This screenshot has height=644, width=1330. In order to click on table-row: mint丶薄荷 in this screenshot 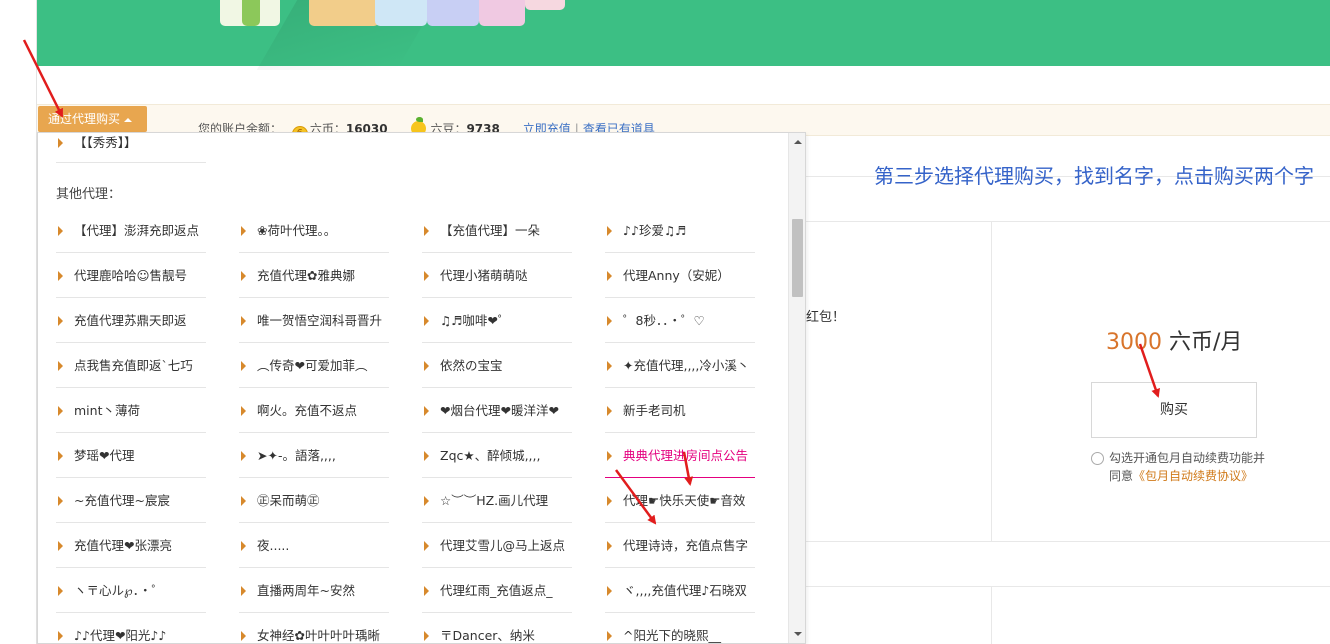, I will do `click(131, 411)`.